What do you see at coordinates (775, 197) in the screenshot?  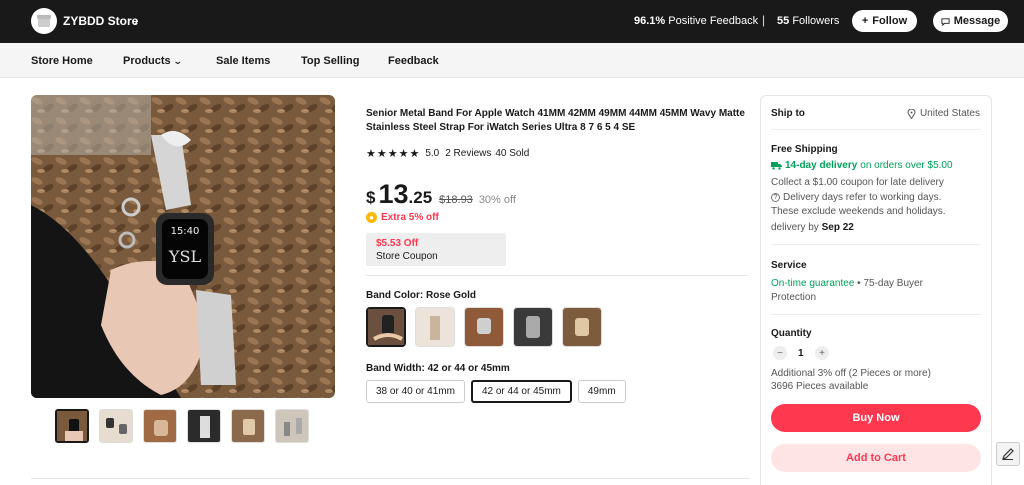 I see `question-icon: ?` at bounding box center [775, 197].